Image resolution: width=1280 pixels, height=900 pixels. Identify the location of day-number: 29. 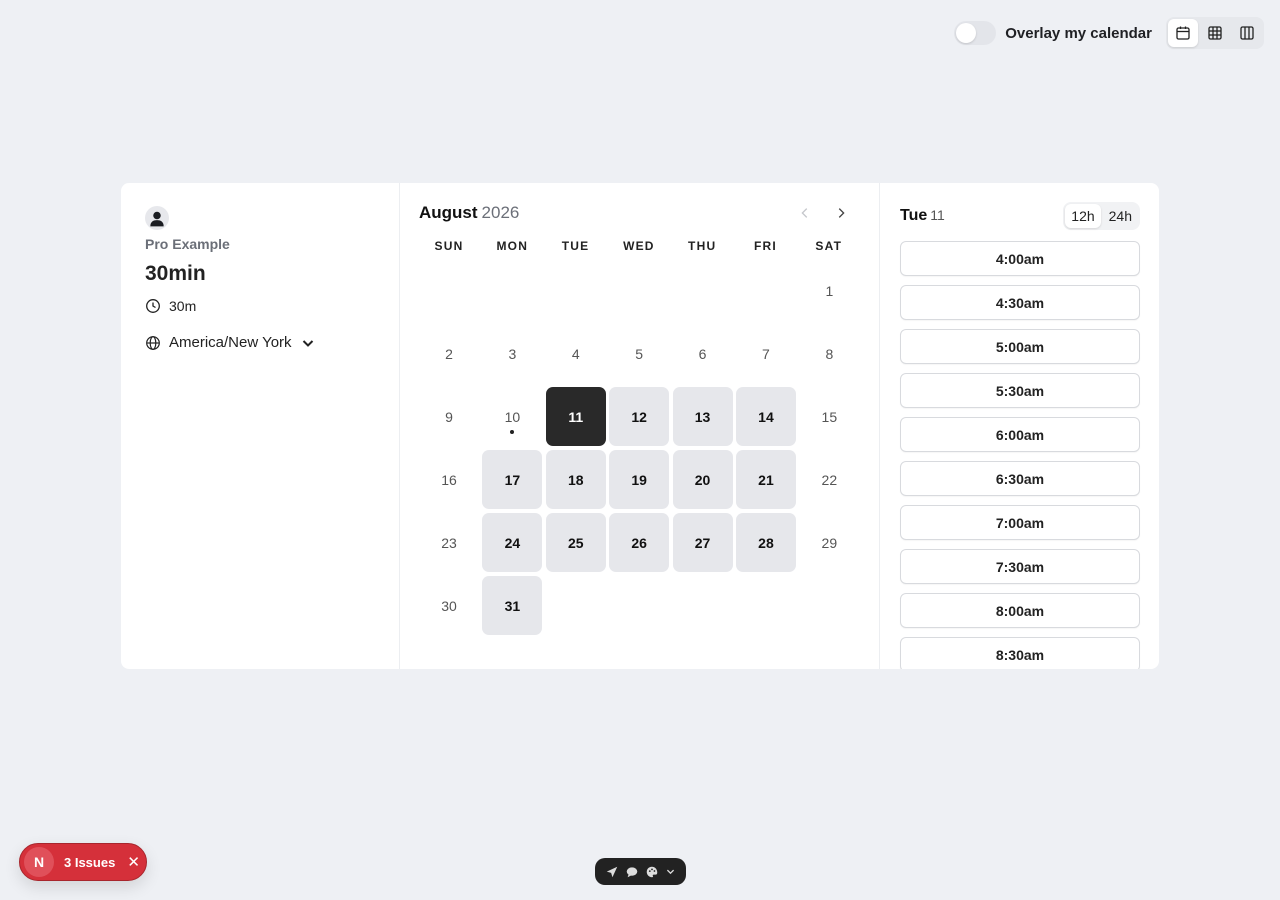
(829, 542).